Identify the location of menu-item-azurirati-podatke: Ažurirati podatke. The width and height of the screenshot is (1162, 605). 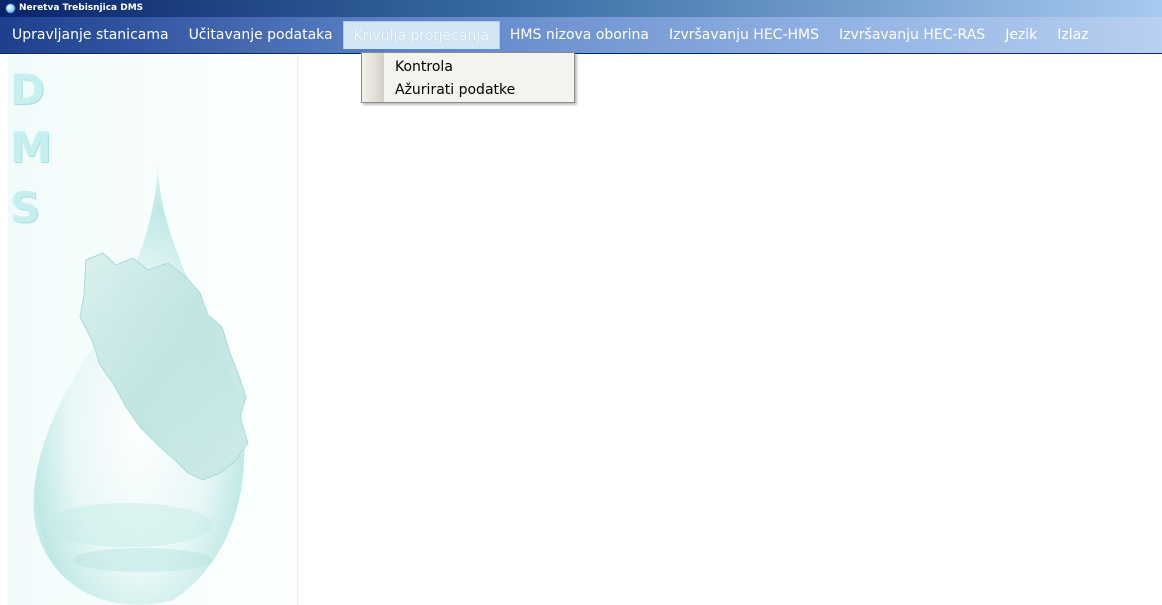
(455, 90).